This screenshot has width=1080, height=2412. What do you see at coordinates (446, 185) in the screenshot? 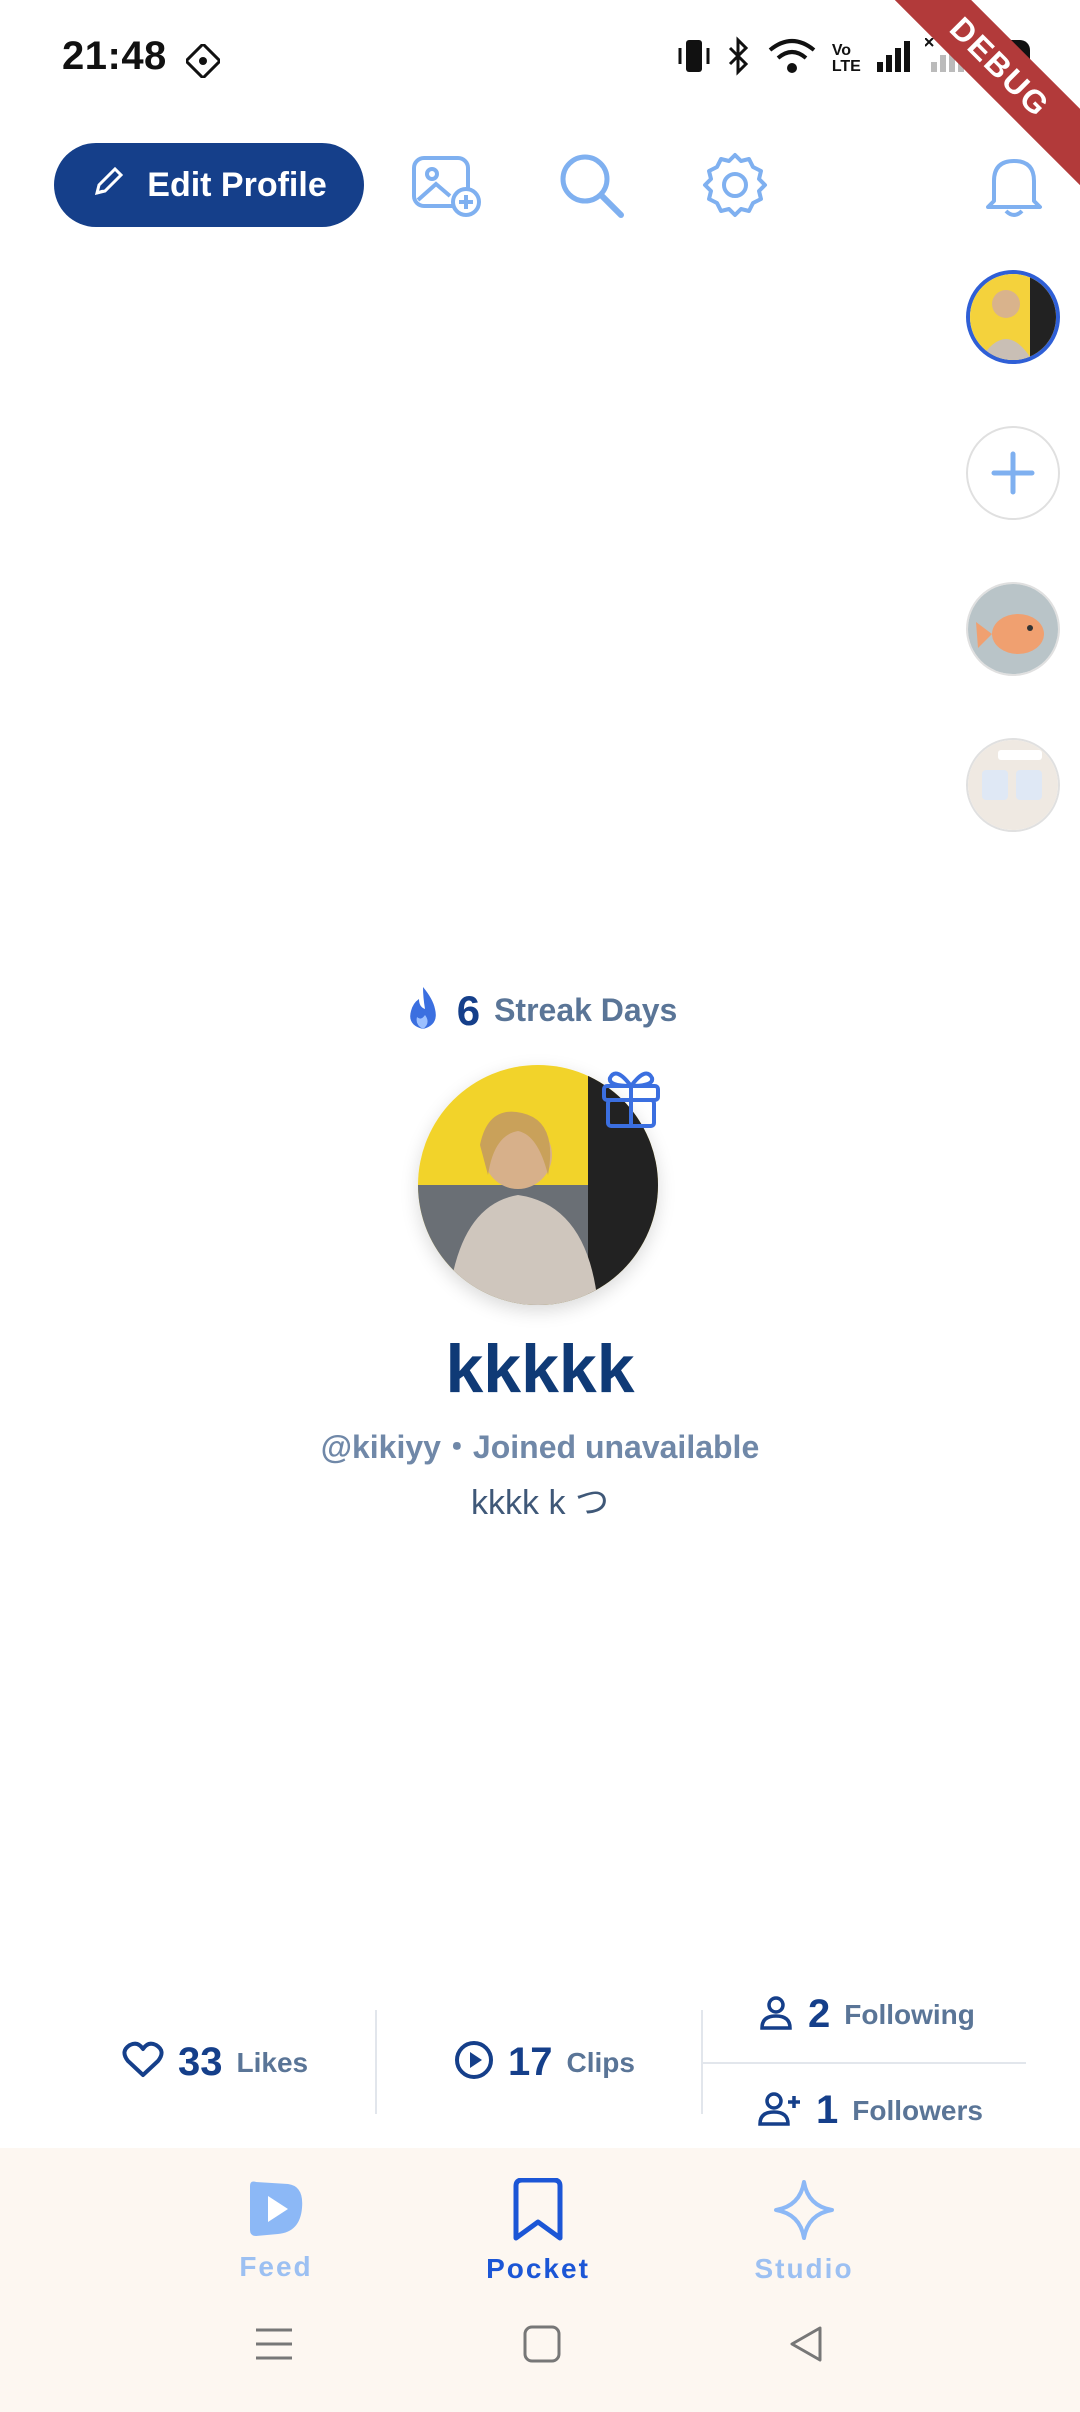
I see `add-photo-icon` at bounding box center [446, 185].